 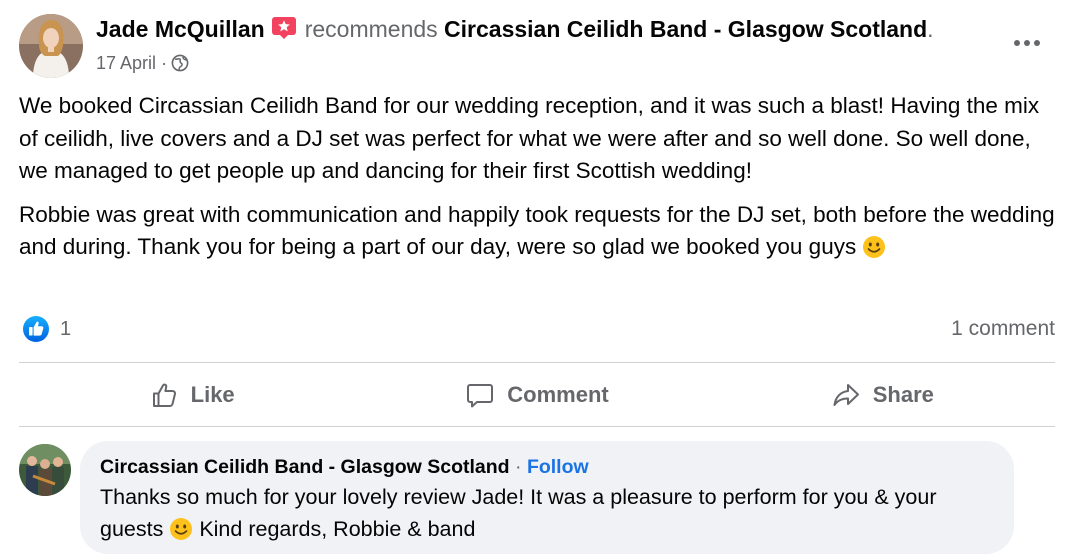 I want to click on more-options-icon, so click(x=1027, y=43).